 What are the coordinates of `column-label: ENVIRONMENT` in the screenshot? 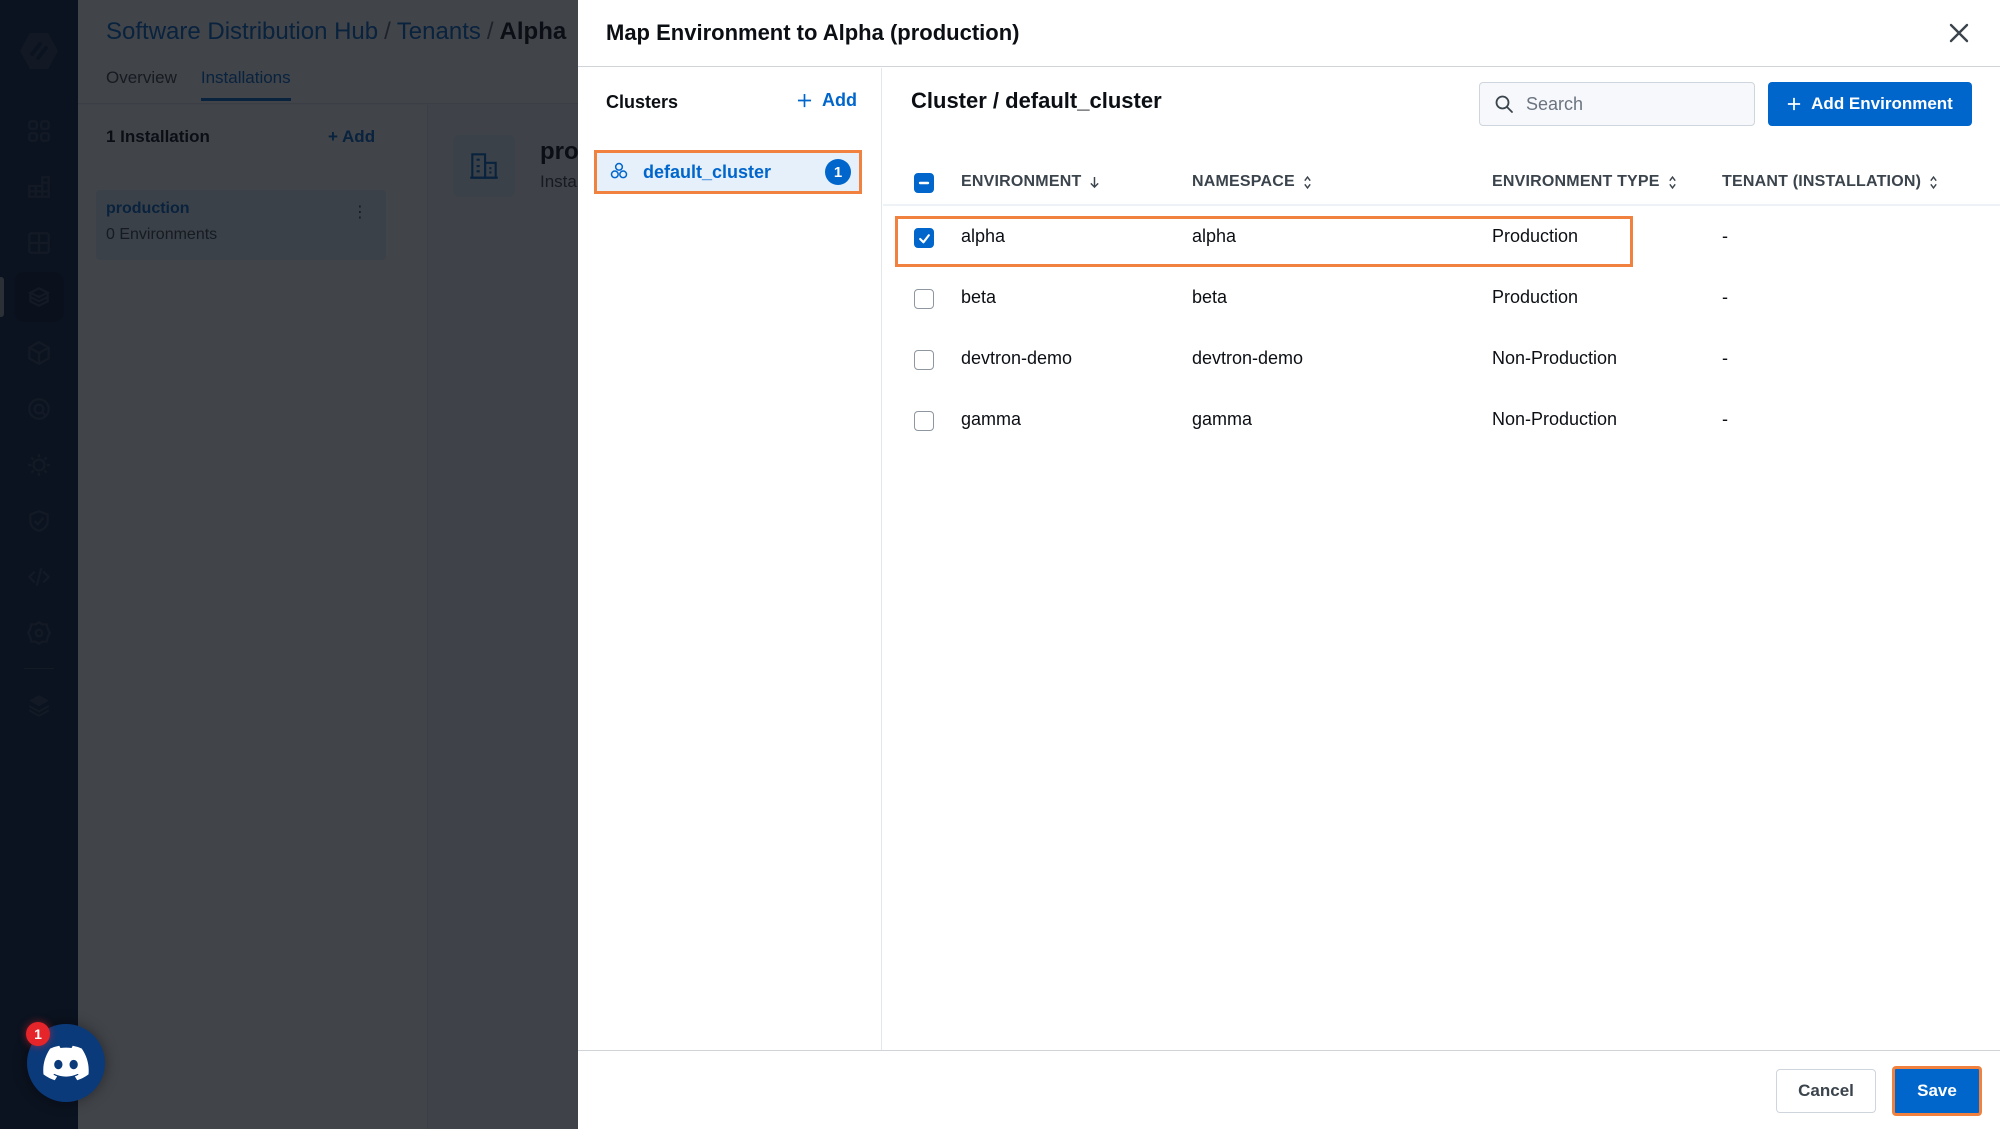 It's located at (1021, 181).